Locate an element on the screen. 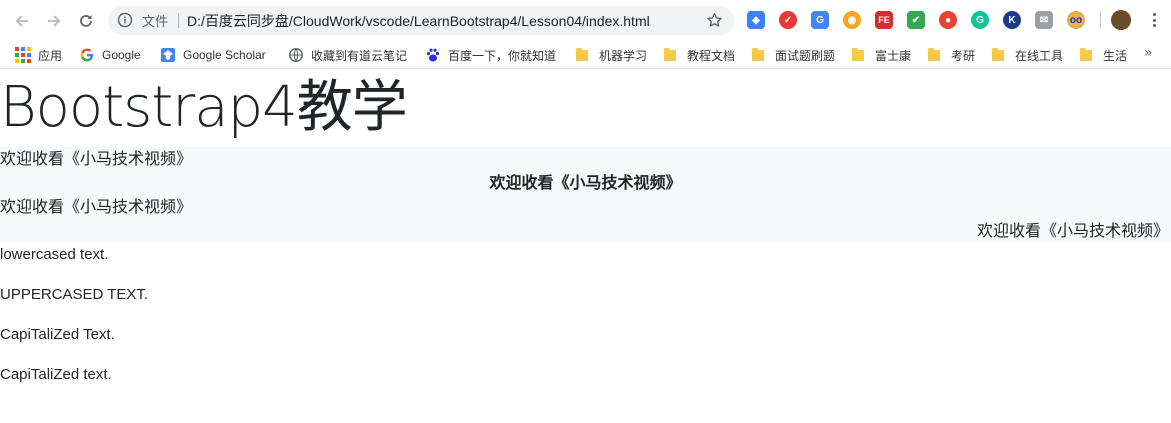  todo-check-icon: ✓ is located at coordinates (788, 20).